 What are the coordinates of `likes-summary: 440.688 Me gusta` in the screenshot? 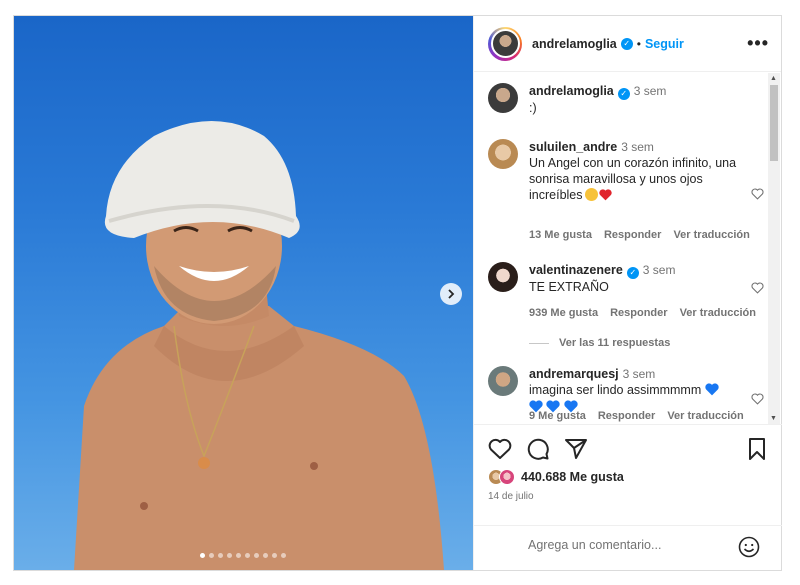 It's located at (556, 477).